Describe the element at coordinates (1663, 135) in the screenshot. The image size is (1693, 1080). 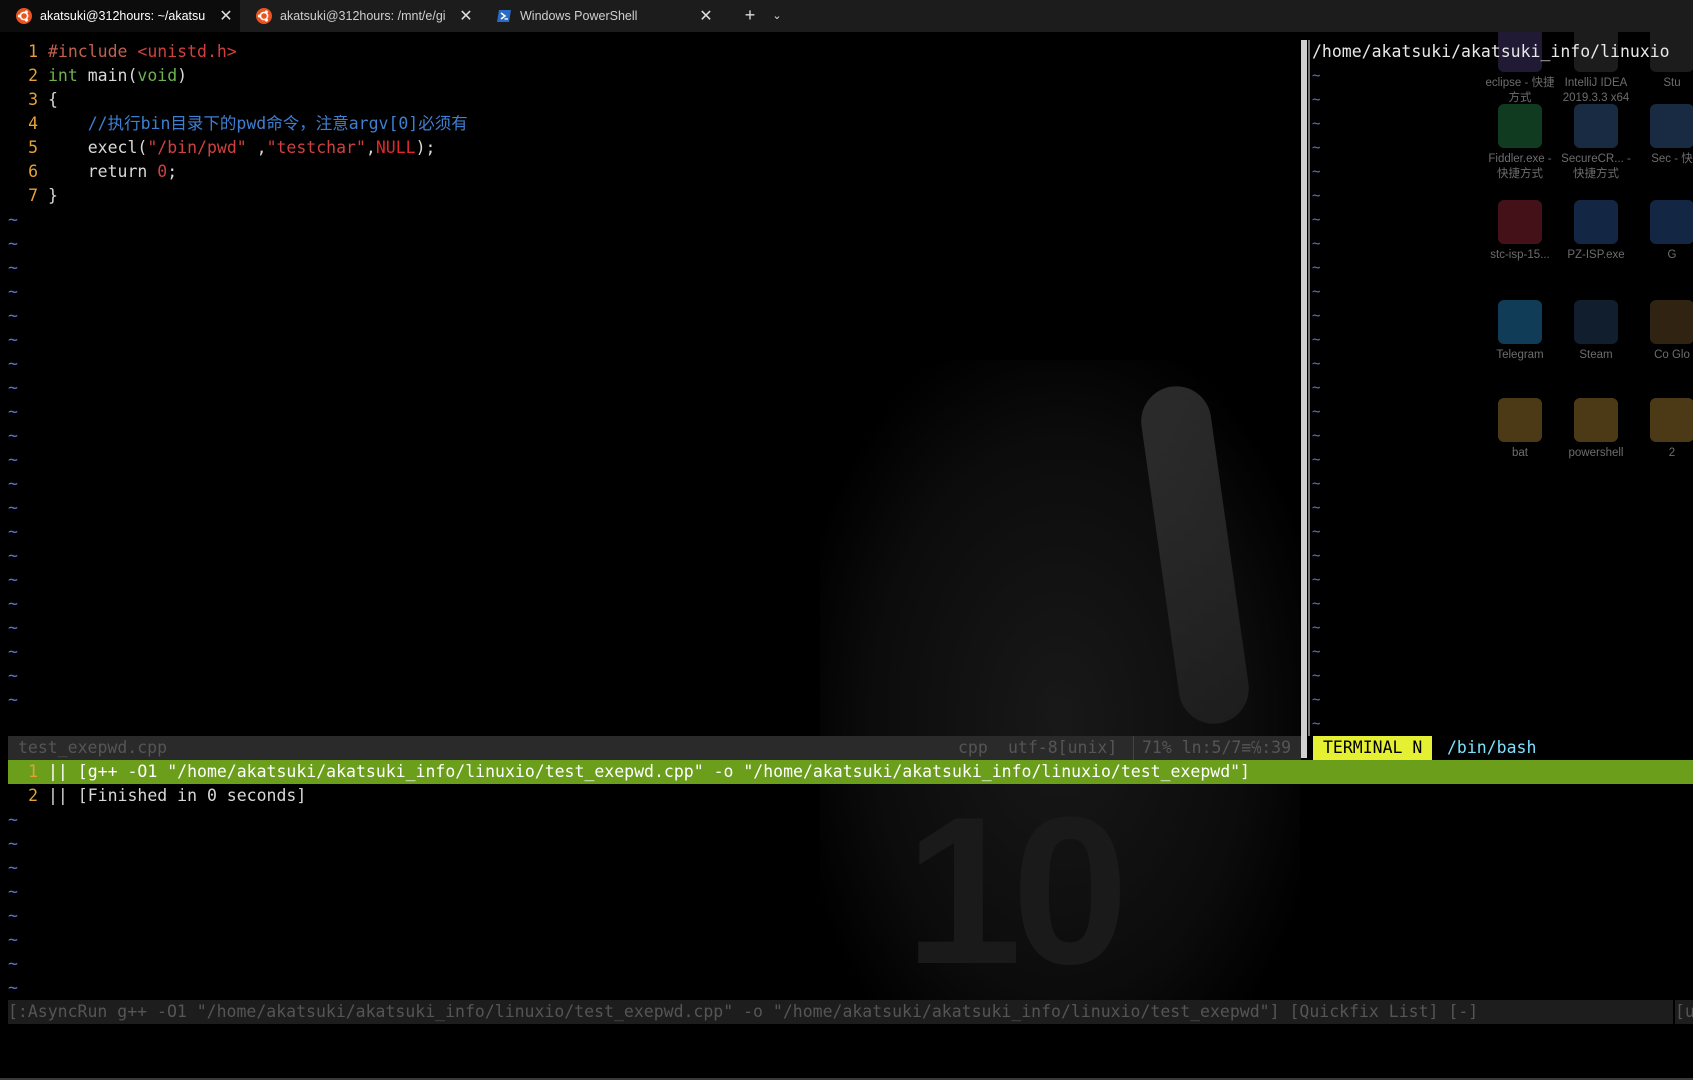
I see `desktop-shortcut: Sec - 快` at that location.